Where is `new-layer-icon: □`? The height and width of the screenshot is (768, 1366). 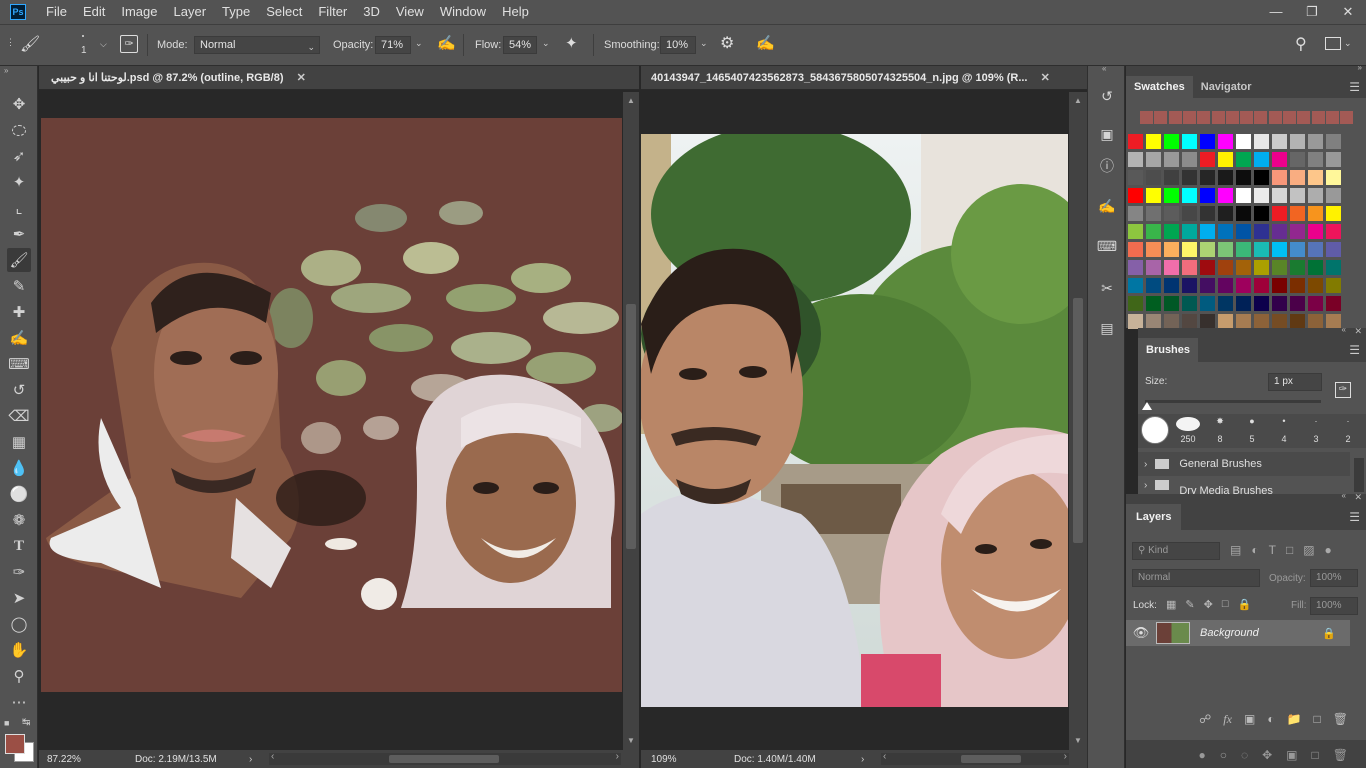 new-layer-icon: □ is located at coordinates (1317, 721).